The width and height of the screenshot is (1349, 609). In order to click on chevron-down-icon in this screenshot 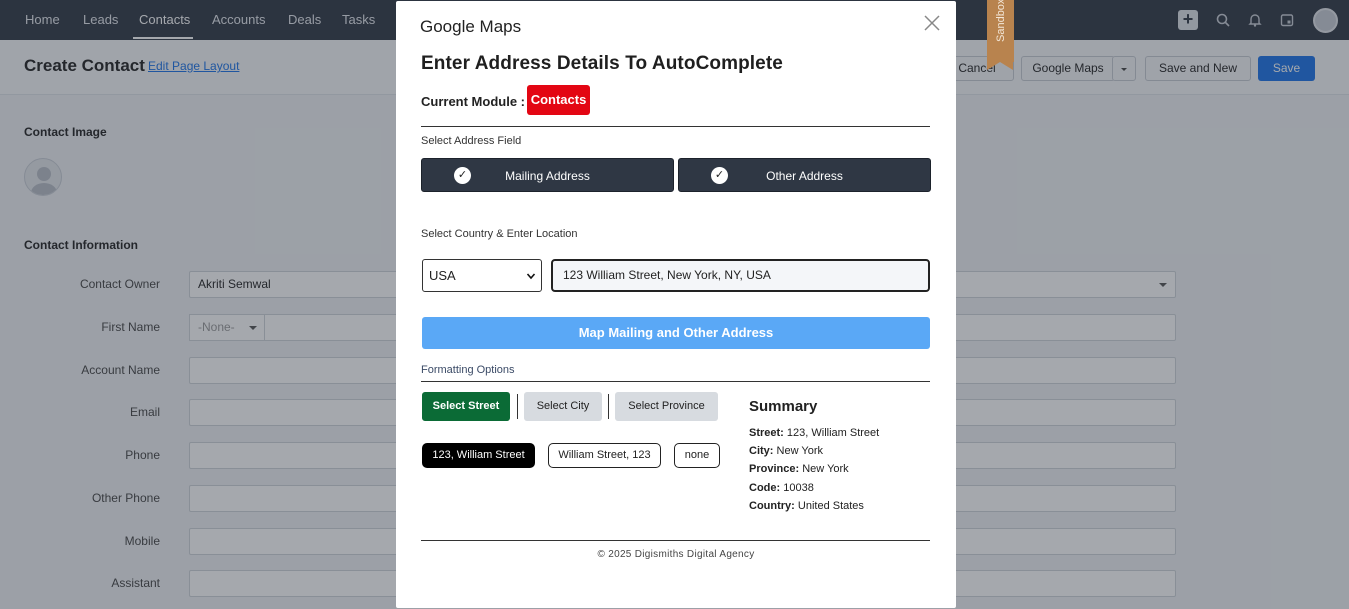, I will do `click(531, 276)`.